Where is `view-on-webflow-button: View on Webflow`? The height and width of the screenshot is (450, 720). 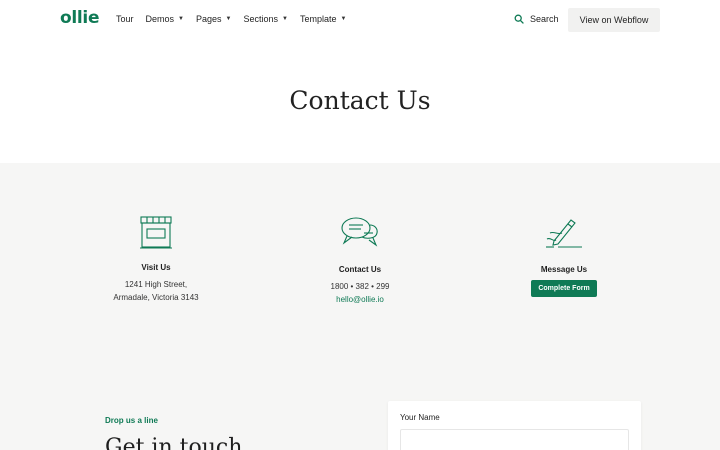 view-on-webflow-button: View on Webflow is located at coordinates (614, 20).